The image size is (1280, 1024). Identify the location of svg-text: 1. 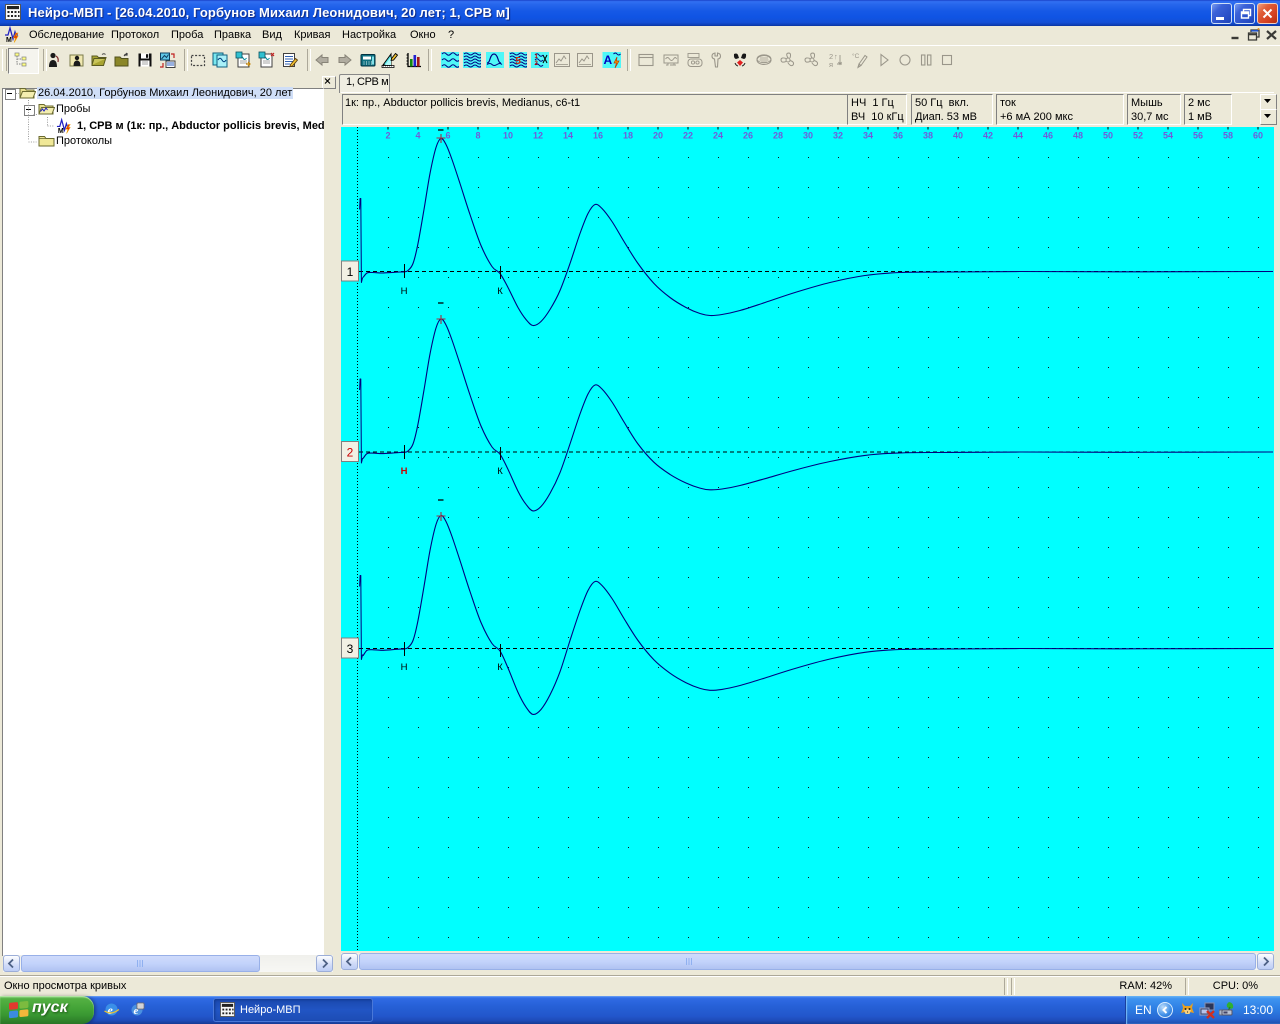
(350, 272).